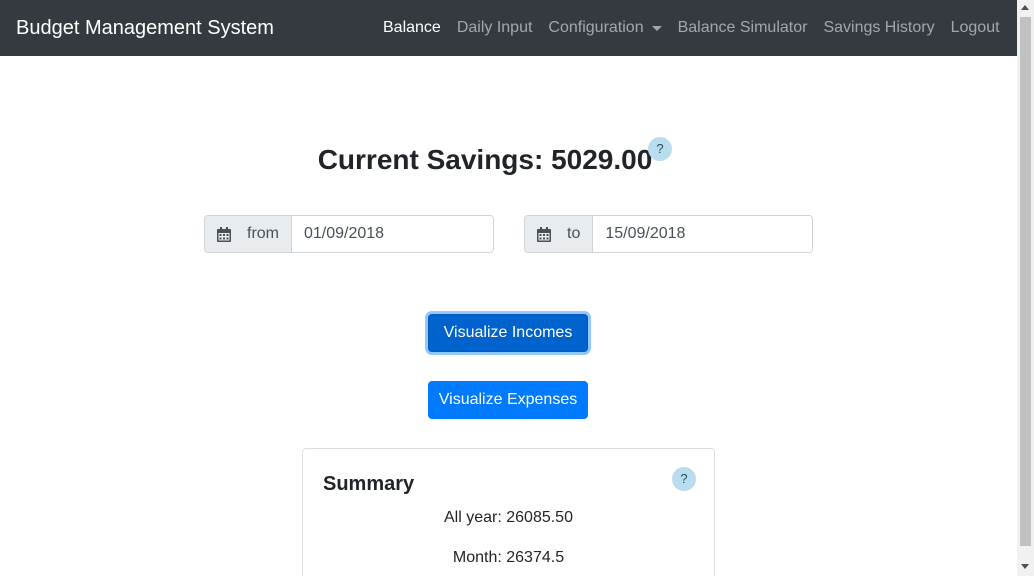 The width and height of the screenshot is (1034, 576). I want to click on caret-down-icon, so click(656, 28).